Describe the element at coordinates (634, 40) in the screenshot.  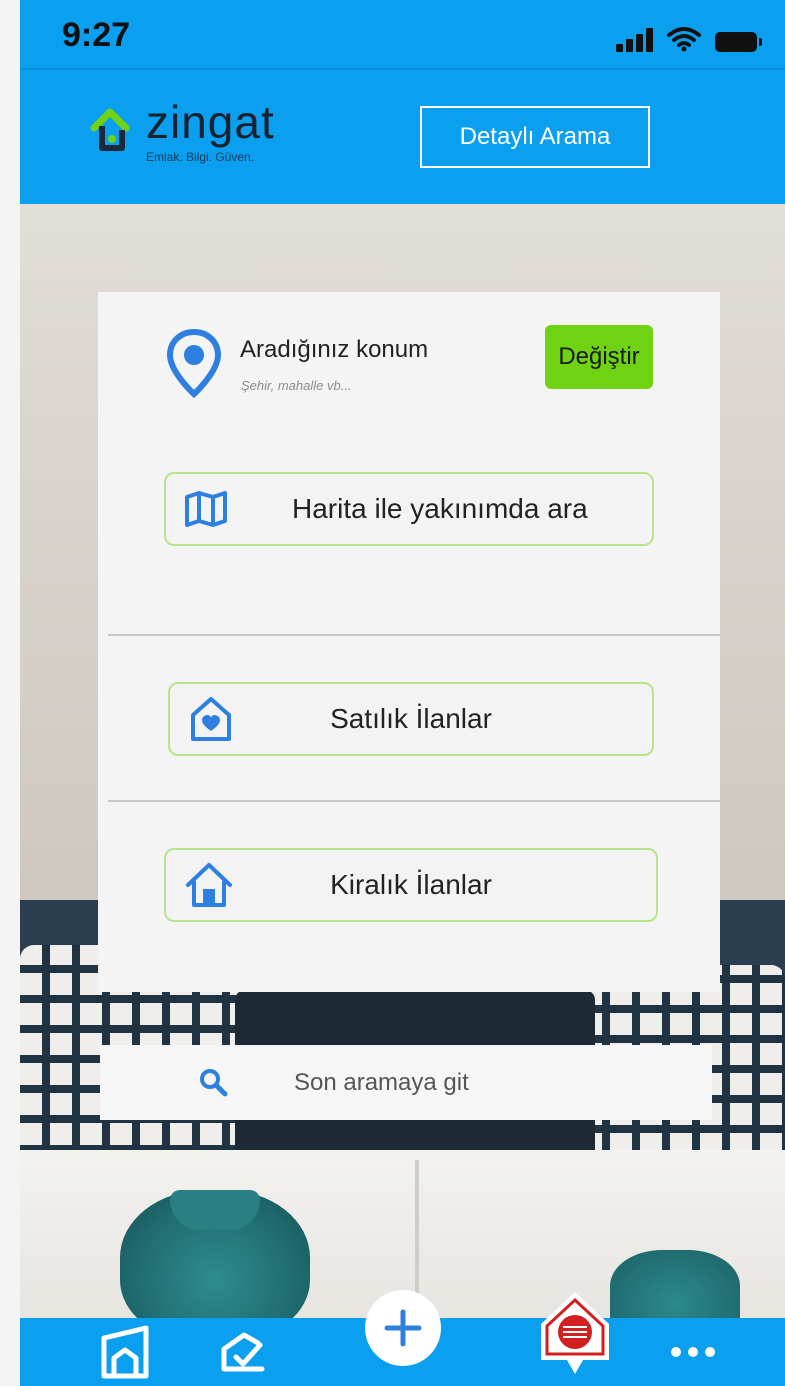
I see `signal-icon` at that location.